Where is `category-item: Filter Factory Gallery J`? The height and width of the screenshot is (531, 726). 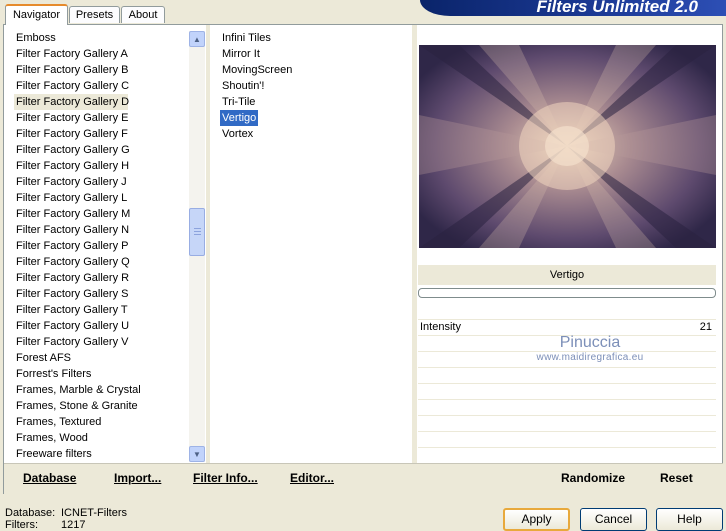 category-item: Filter Factory Gallery J is located at coordinates (71, 182).